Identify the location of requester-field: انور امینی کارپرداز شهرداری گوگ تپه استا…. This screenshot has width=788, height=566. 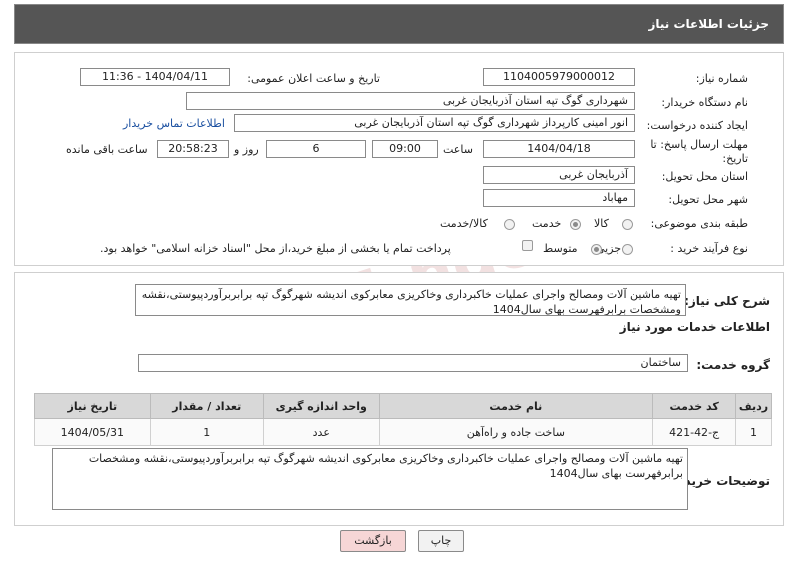
(434, 123).